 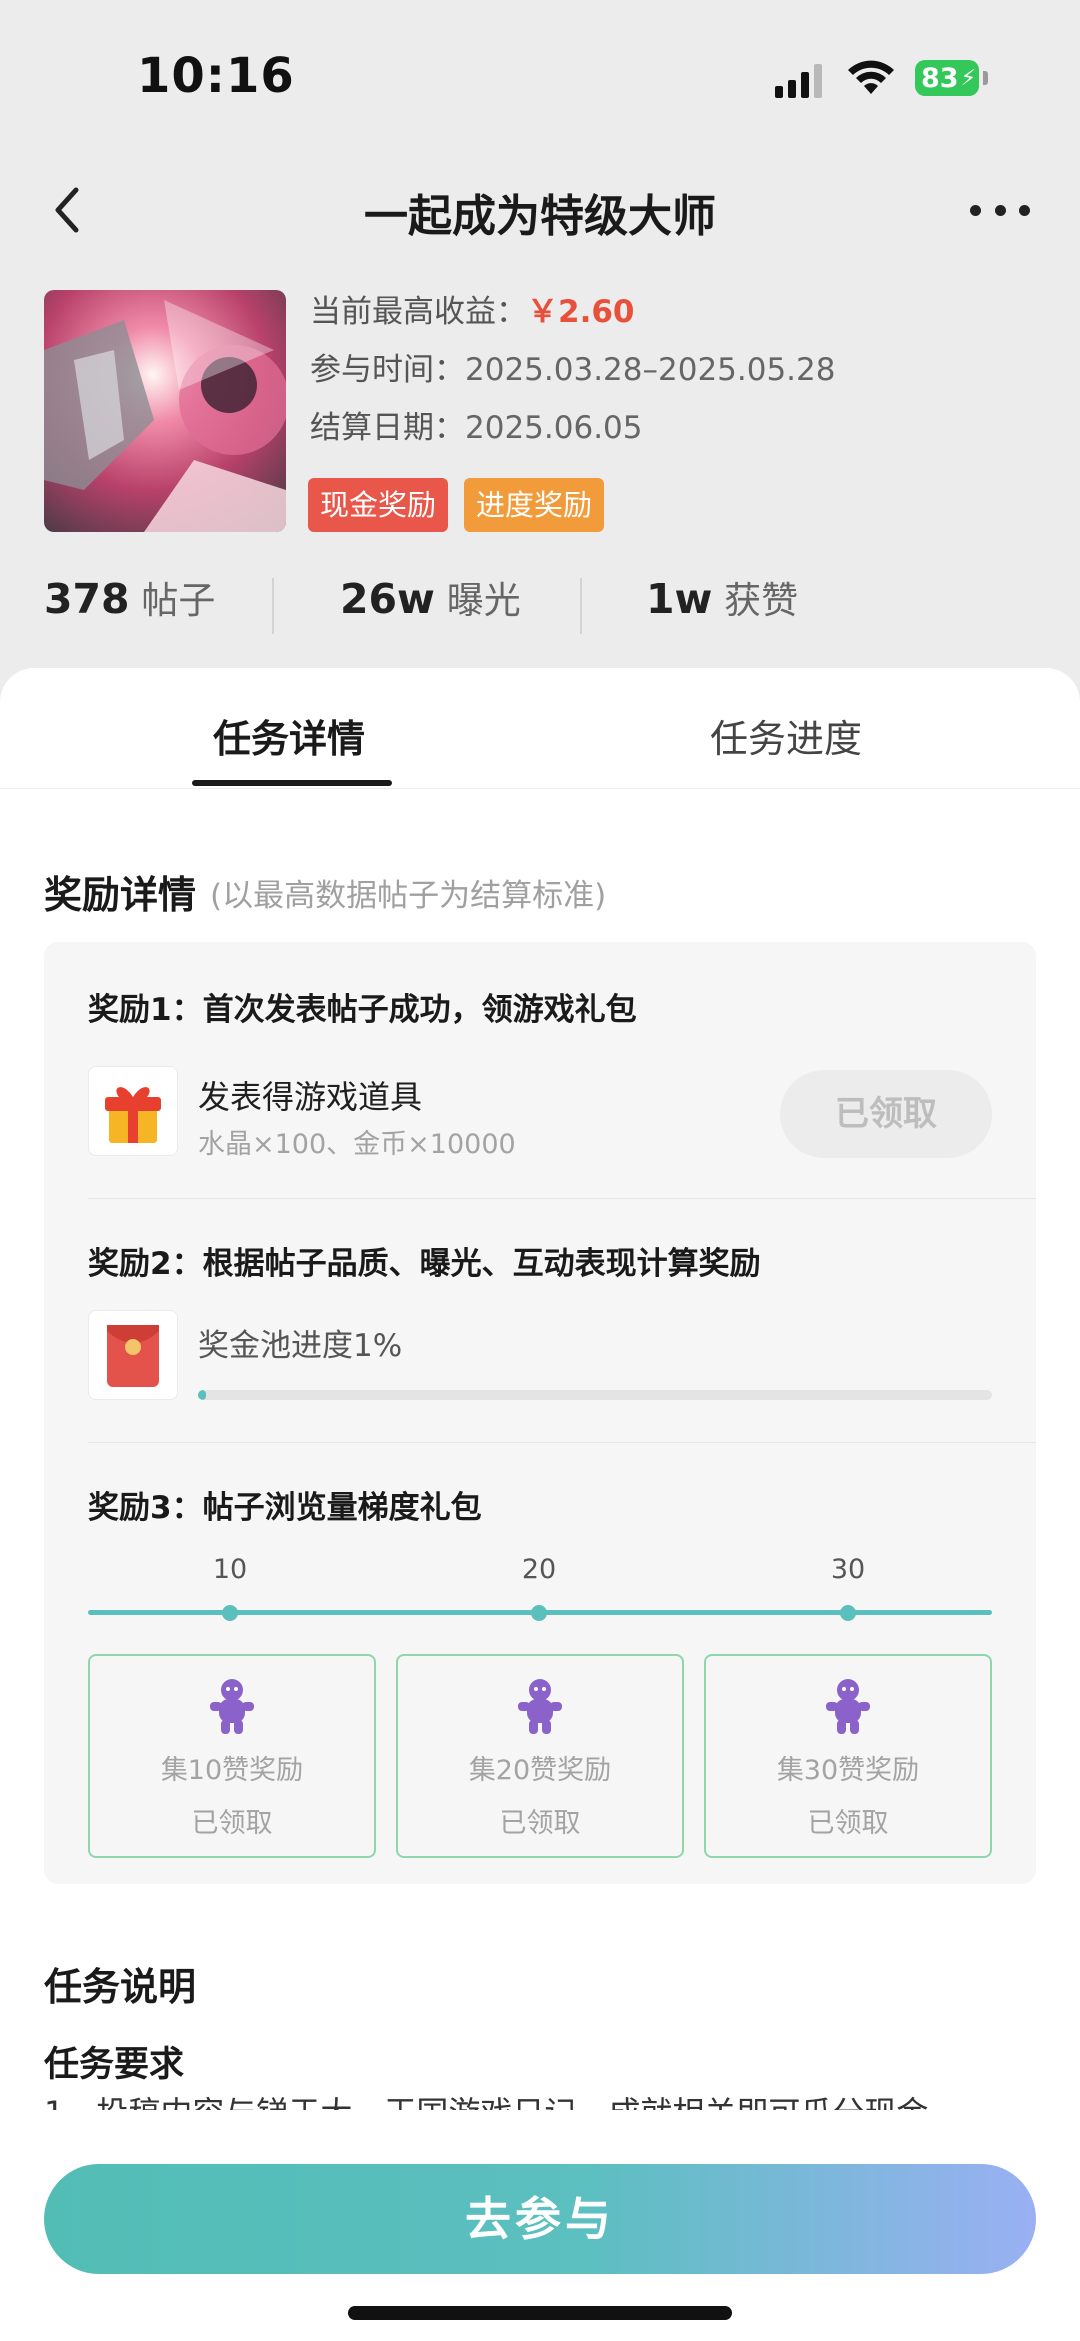 What do you see at coordinates (230, 1569) in the screenshot?
I see `milestone-value: 10` at bounding box center [230, 1569].